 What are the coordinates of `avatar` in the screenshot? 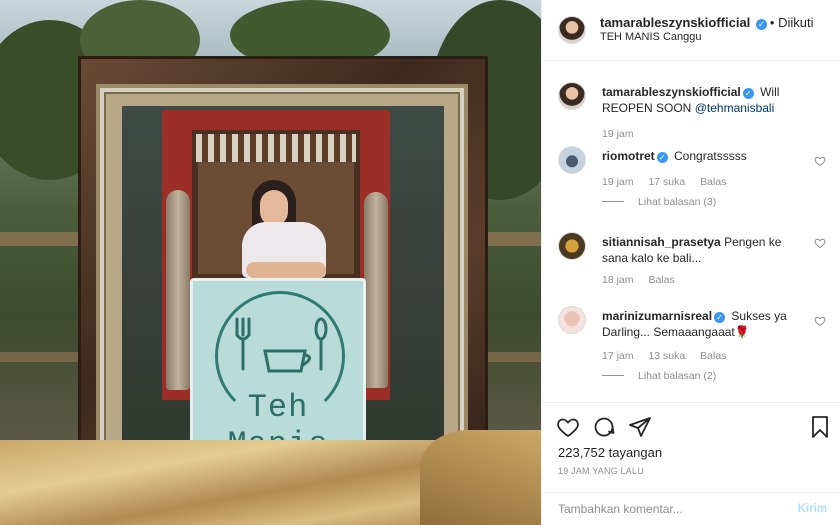 It's located at (572, 30).